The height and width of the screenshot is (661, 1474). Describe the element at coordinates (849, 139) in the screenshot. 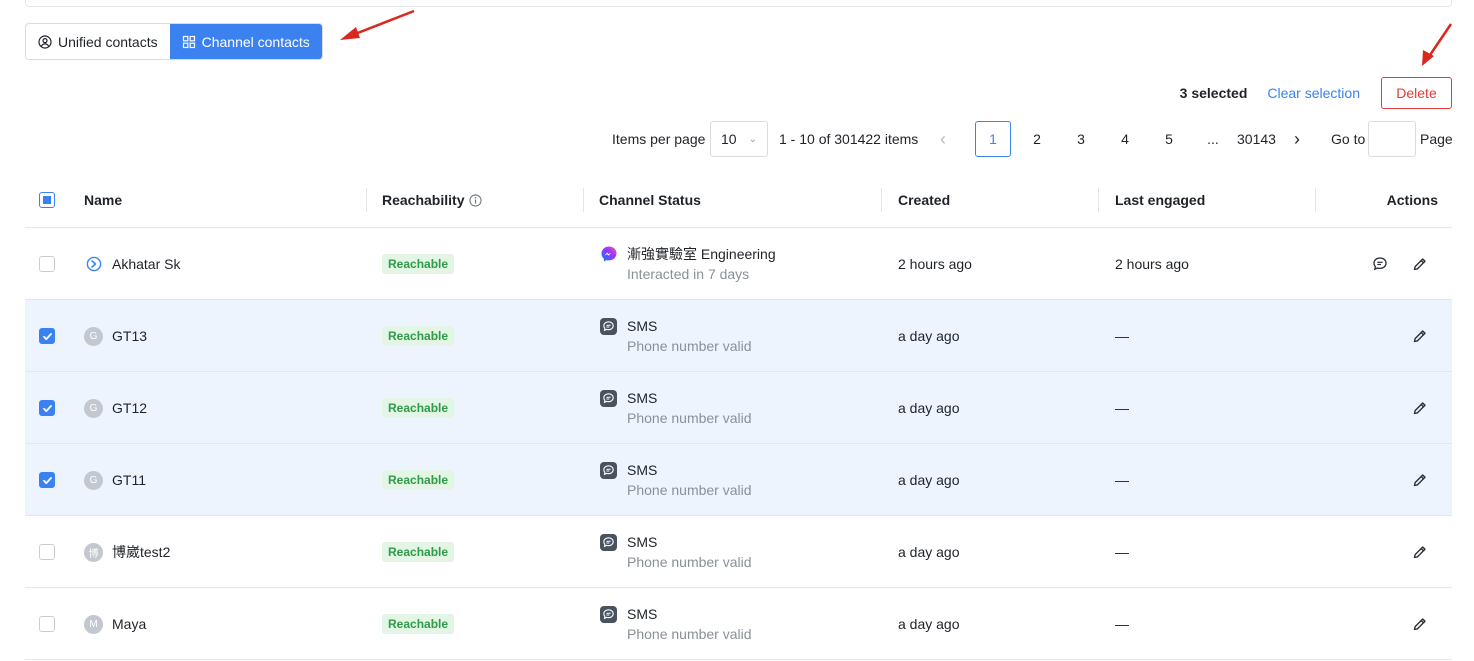

I see `items-range-text: 1 - 10 of 301422 items` at that location.